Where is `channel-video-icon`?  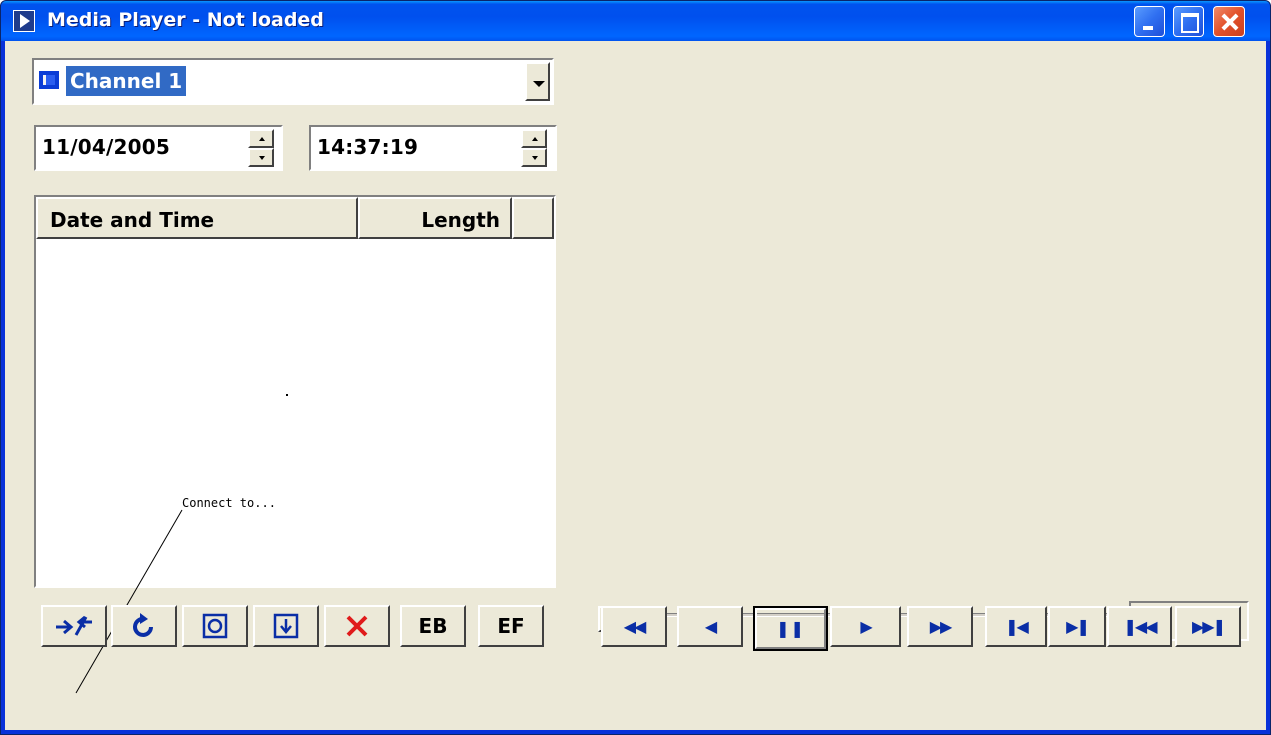
channel-video-icon is located at coordinates (49, 80).